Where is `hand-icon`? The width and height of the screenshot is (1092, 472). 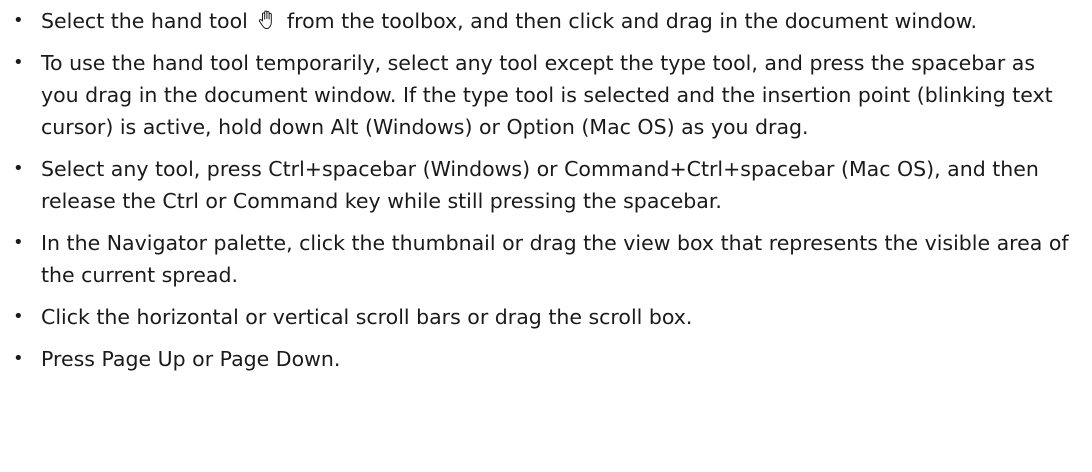 hand-icon is located at coordinates (266, 19).